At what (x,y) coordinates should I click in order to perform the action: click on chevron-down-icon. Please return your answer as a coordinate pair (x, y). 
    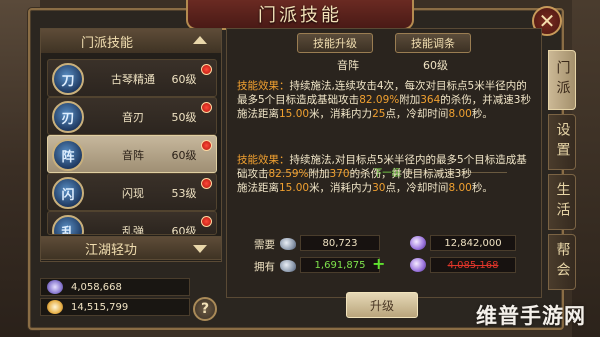
    Looking at the image, I should click on (200, 249).